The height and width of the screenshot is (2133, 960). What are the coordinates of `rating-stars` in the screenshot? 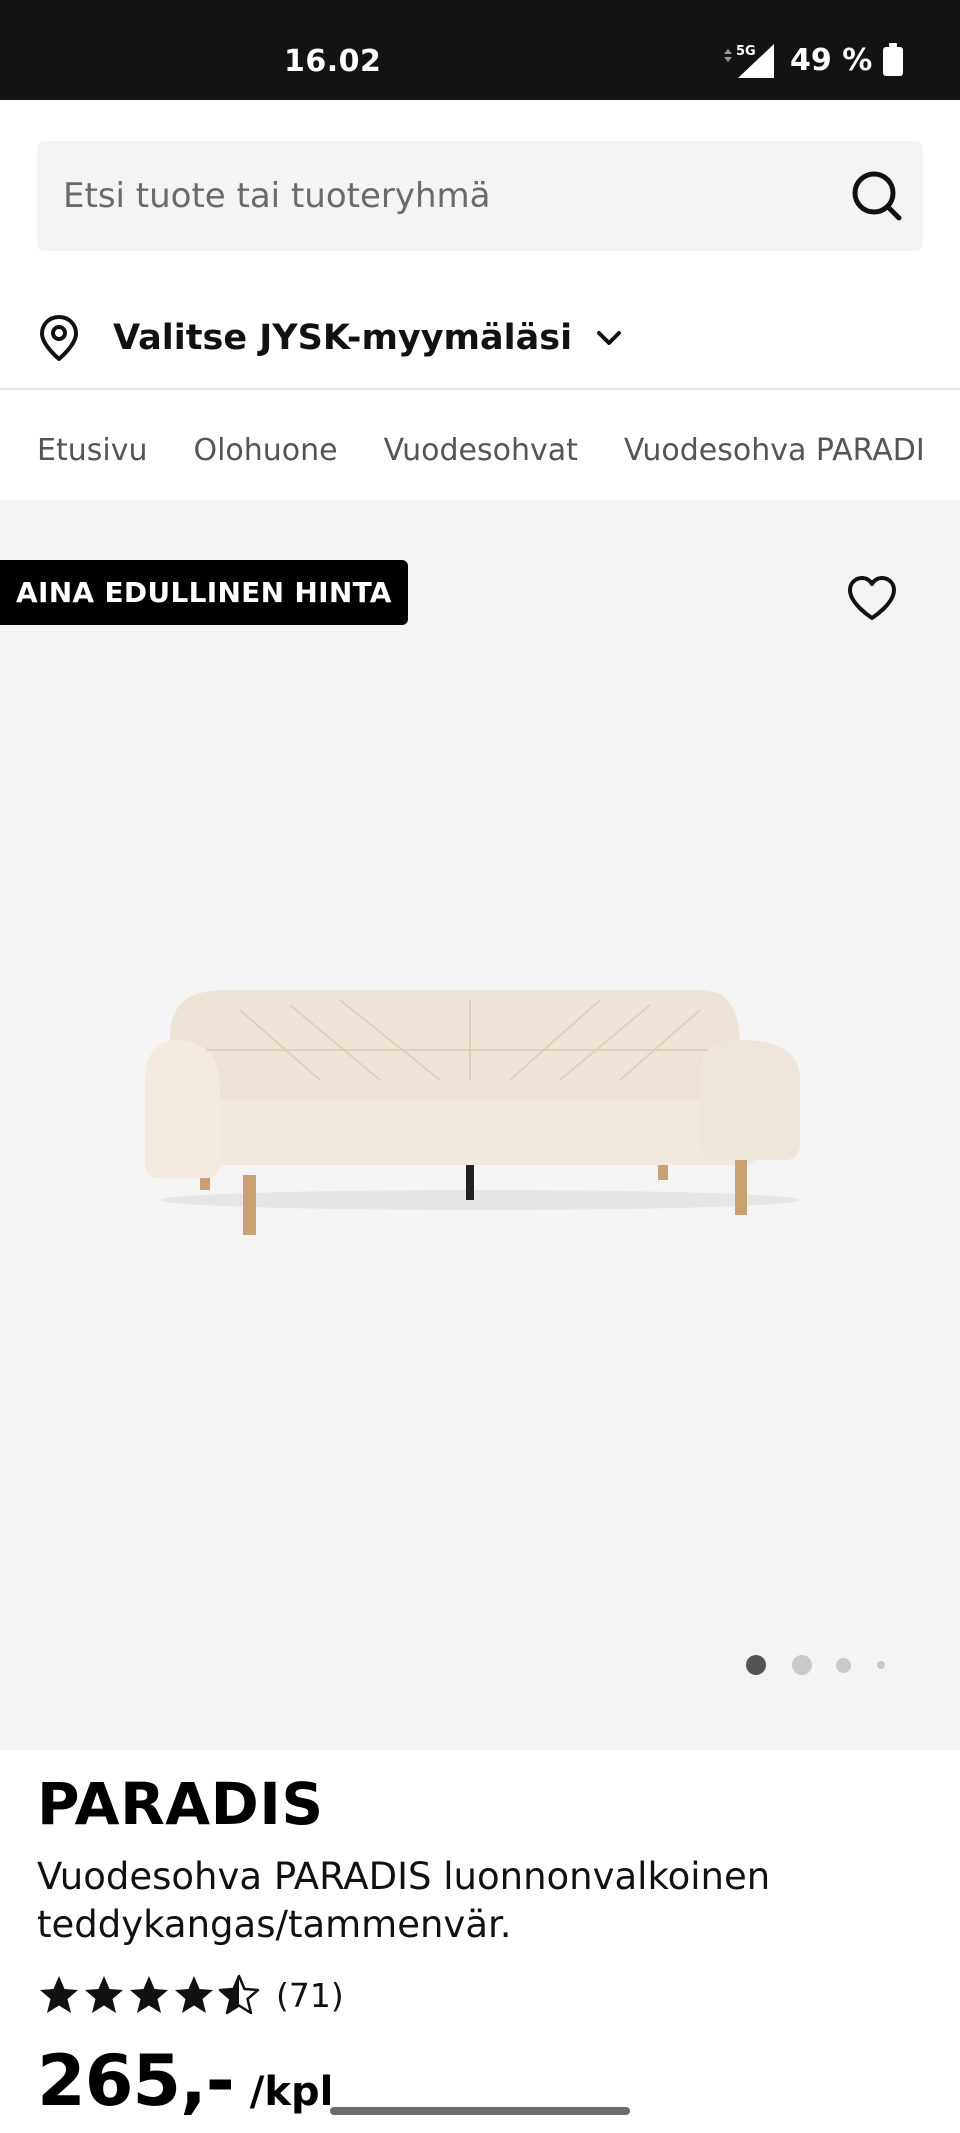 It's located at (149, 1995).